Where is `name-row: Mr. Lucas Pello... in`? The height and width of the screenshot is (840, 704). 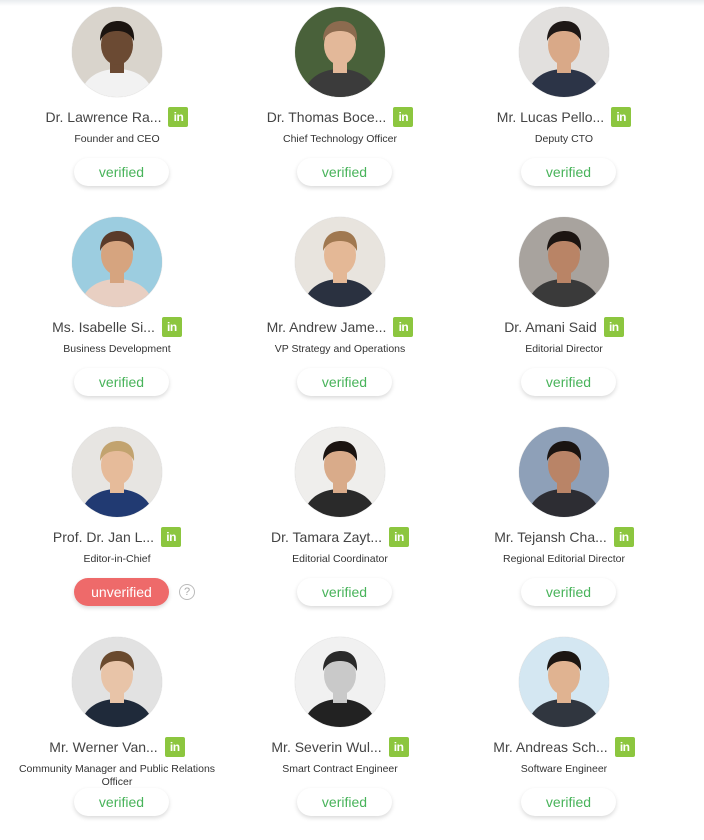 name-row: Mr. Lucas Pello... in is located at coordinates (564, 117).